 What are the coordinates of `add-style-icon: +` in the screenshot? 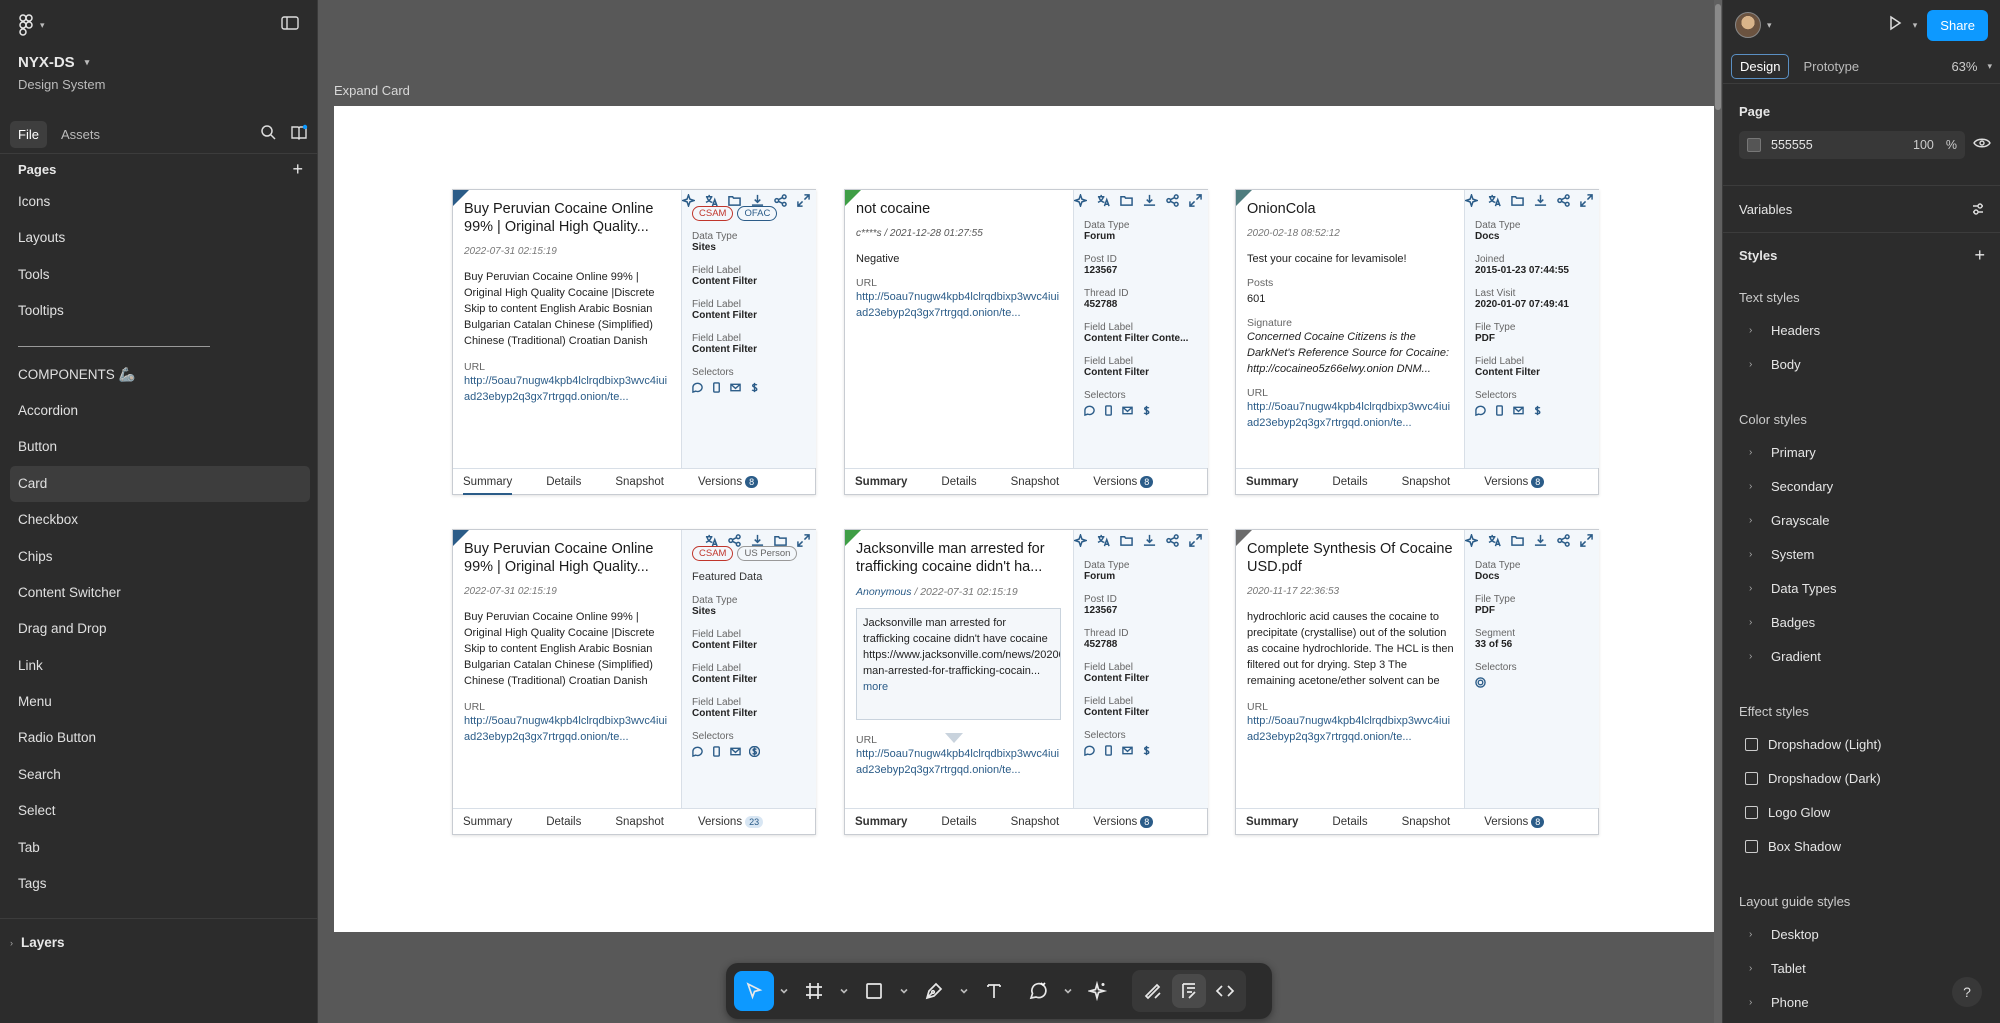 It's located at (1979, 255).